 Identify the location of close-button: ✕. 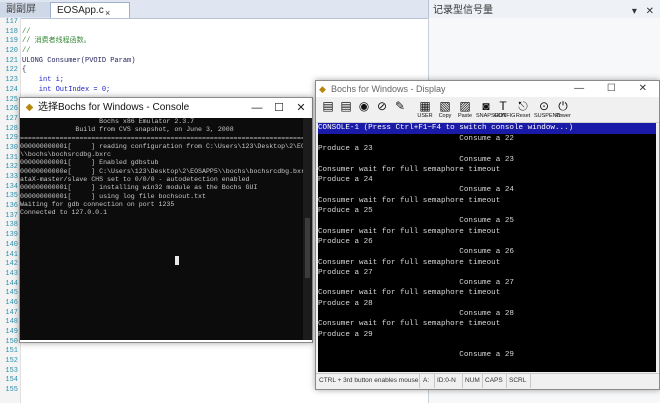
(301, 108).